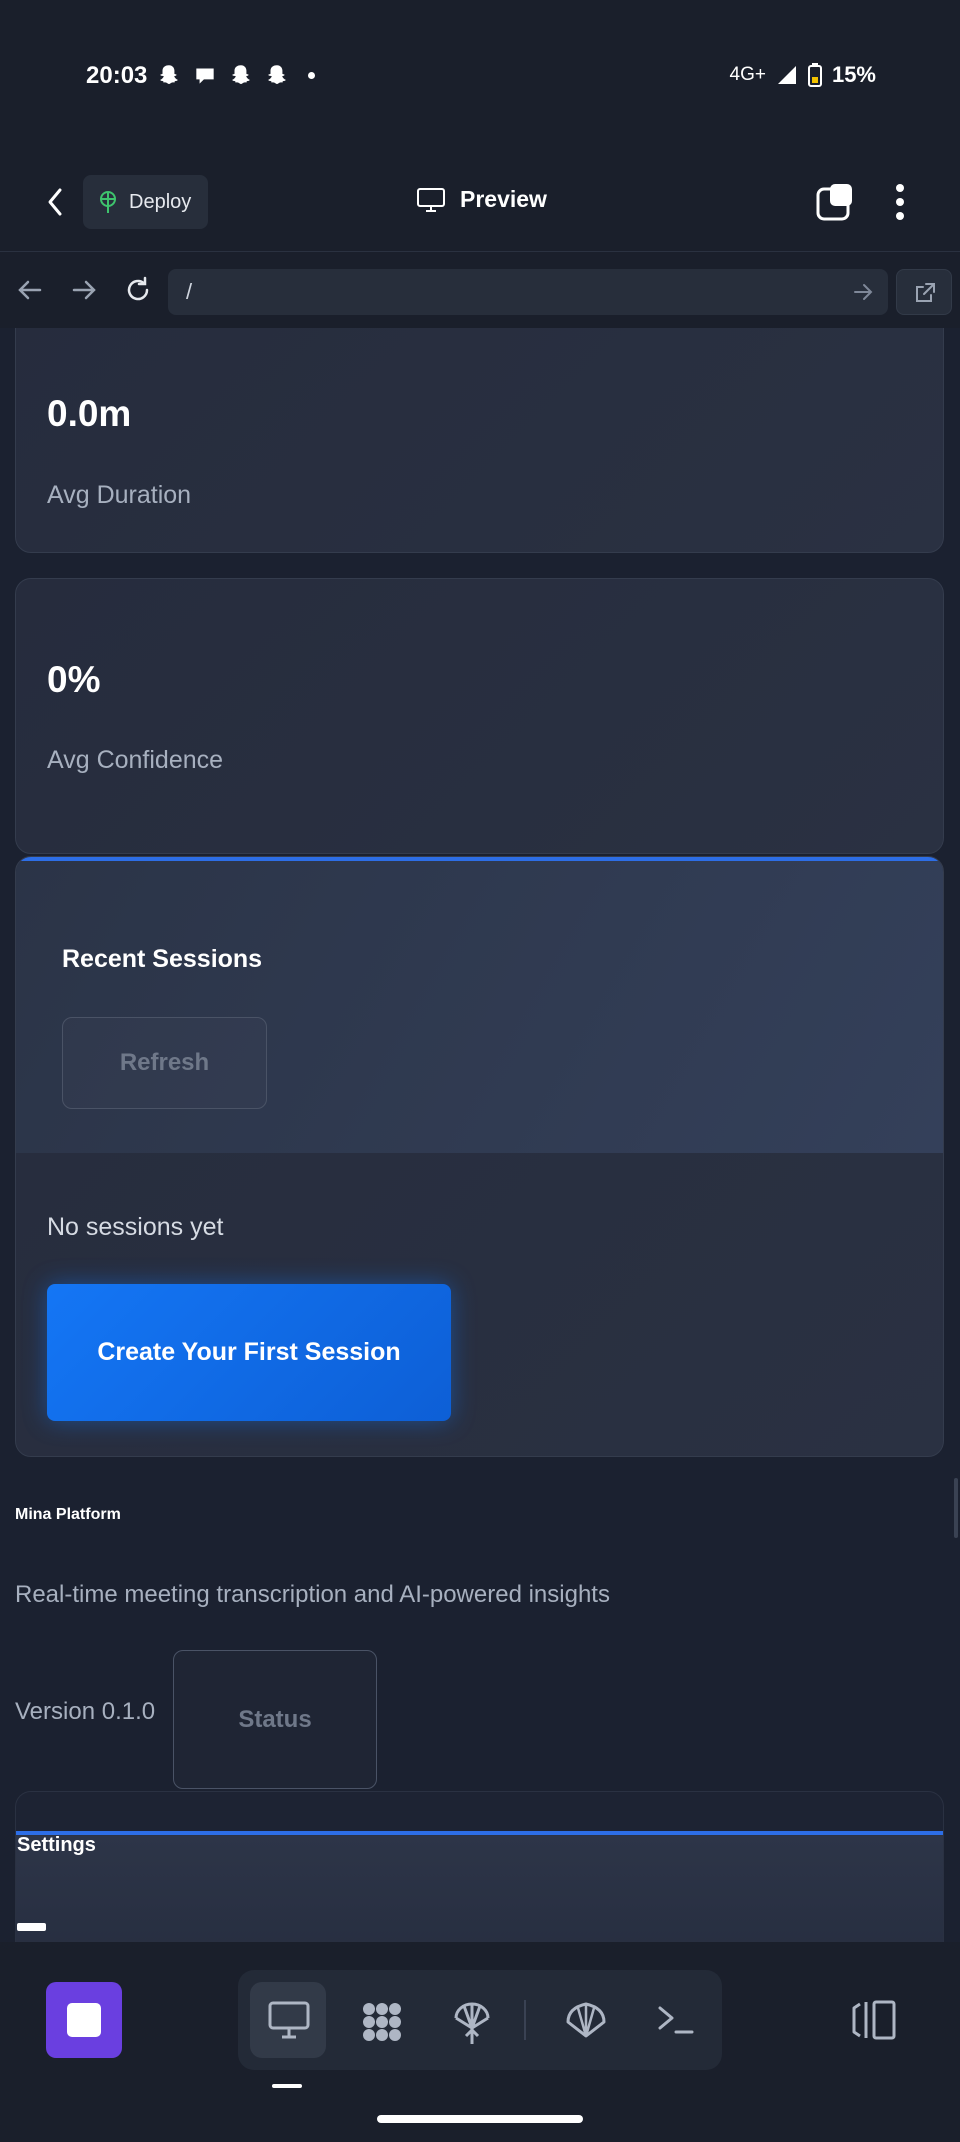 The width and height of the screenshot is (960, 2142). Describe the element at coordinates (814, 75) in the screenshot. I see `battery-icon` at that location.